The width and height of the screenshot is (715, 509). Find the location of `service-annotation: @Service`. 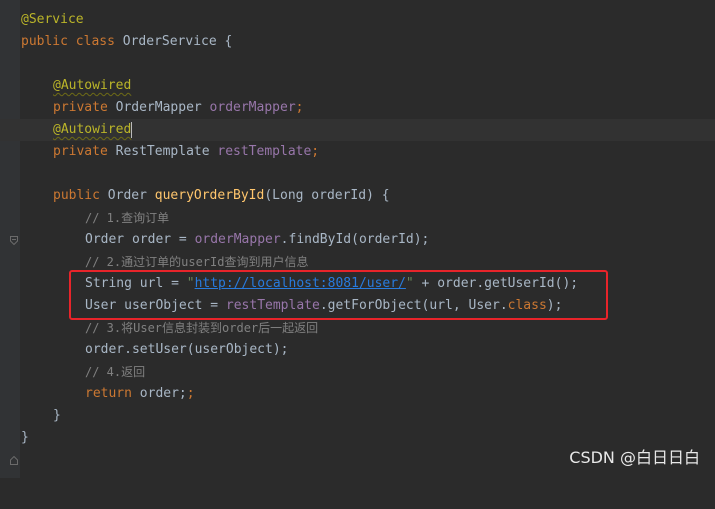

service-annotation: @Service is located at coordinates (52, 19).